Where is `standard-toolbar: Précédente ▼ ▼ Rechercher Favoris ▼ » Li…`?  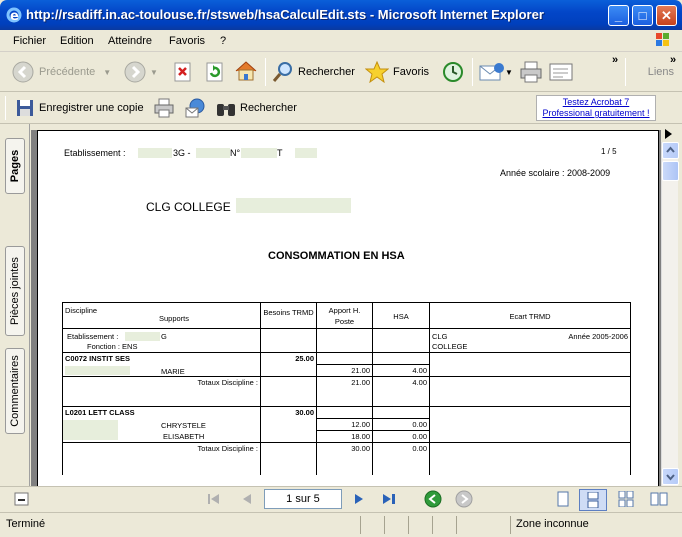
standard-toolbar: Précédente ▼ ▼ Rechercher Favoris ▼ » Li… is located at coordinates (341, 72).